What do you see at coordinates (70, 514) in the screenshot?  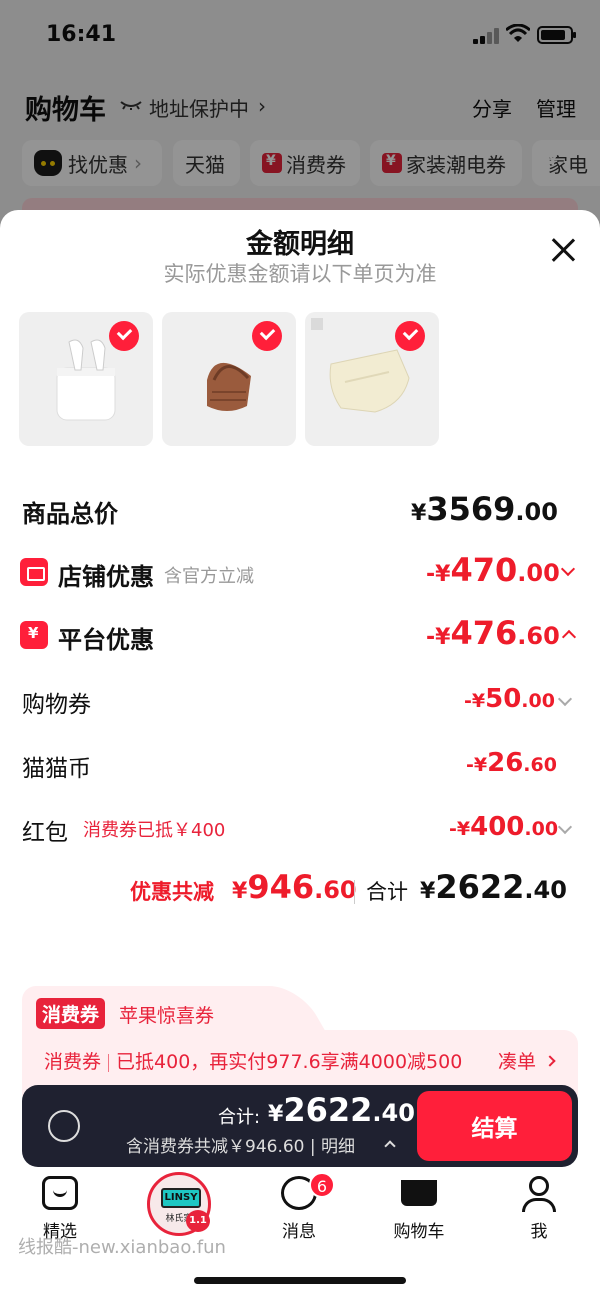 I see `goods-total-label: 商品总价` at bounding box center [70, 514].